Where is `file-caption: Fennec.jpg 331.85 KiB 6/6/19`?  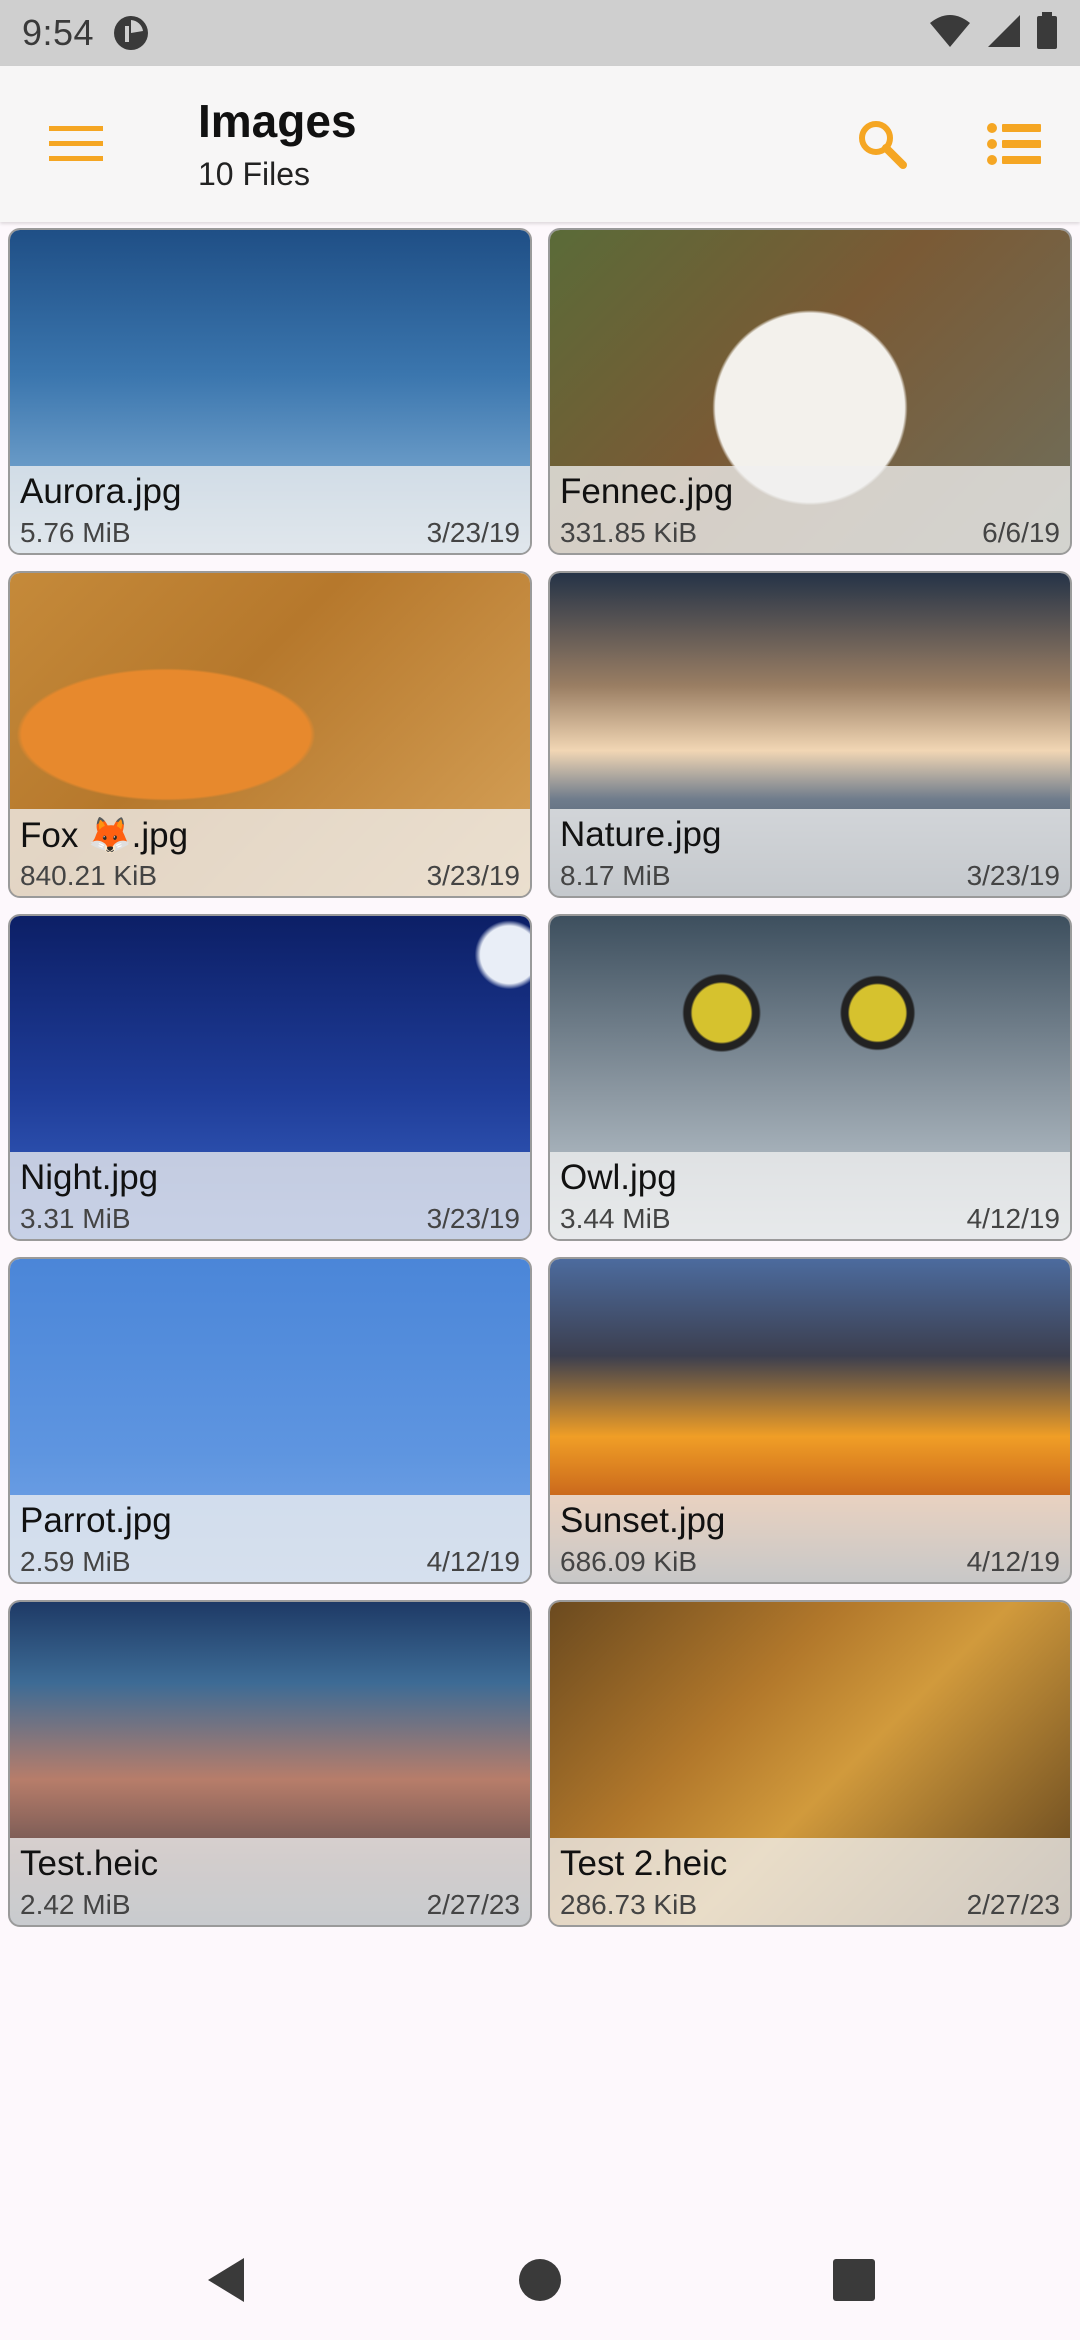
file-caption: Fennec.jpg 331.85 KiB 6/6/19 is located at coordinates (810, 509).